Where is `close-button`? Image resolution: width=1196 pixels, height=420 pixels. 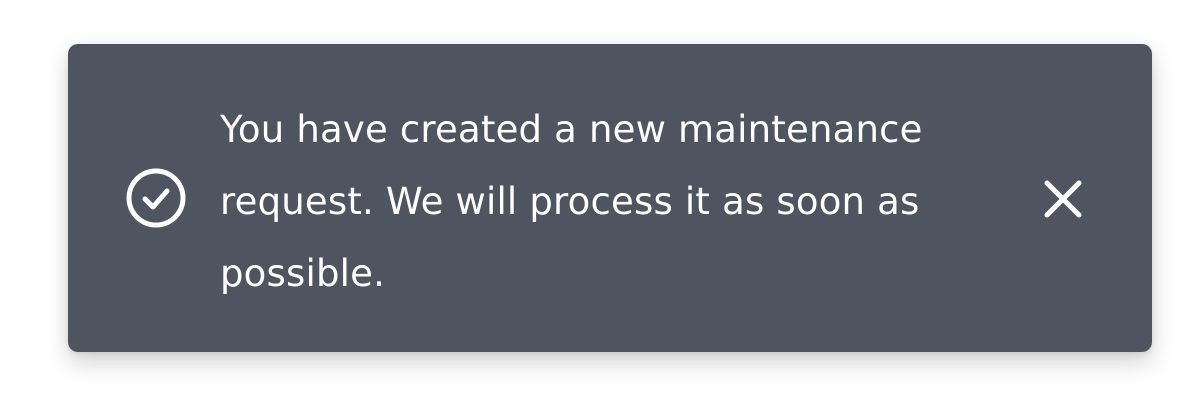 close-button is located at coordinates (1063, 199).